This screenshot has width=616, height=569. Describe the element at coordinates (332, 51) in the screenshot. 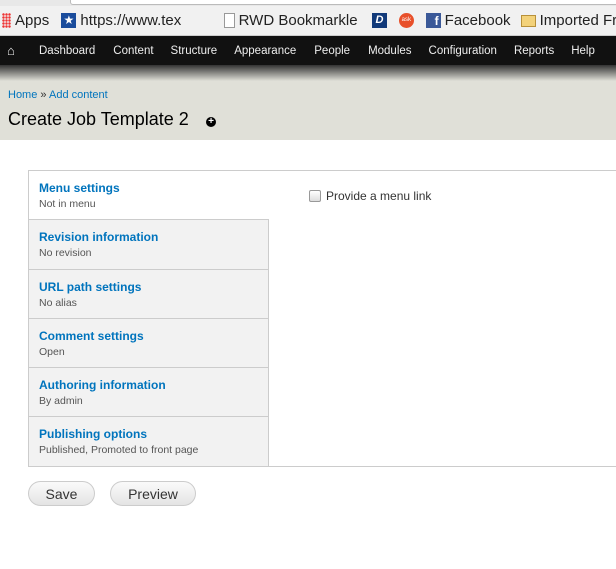

I see `nav-people: People` at that location.